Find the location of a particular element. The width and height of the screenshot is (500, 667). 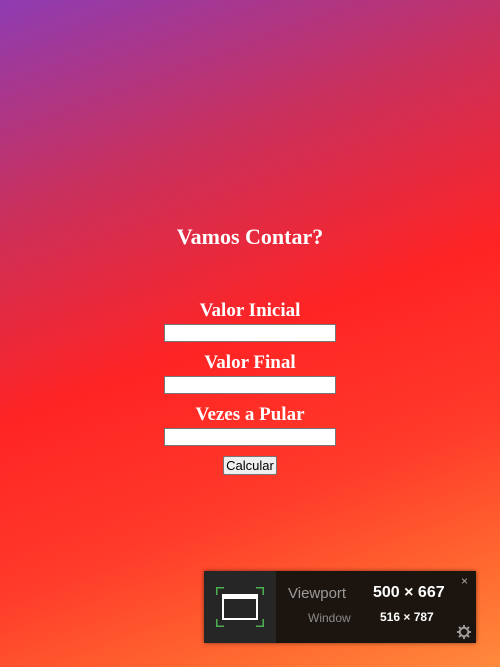

field-group-initial: Valor Inicial is located at coordinates (250, 324).